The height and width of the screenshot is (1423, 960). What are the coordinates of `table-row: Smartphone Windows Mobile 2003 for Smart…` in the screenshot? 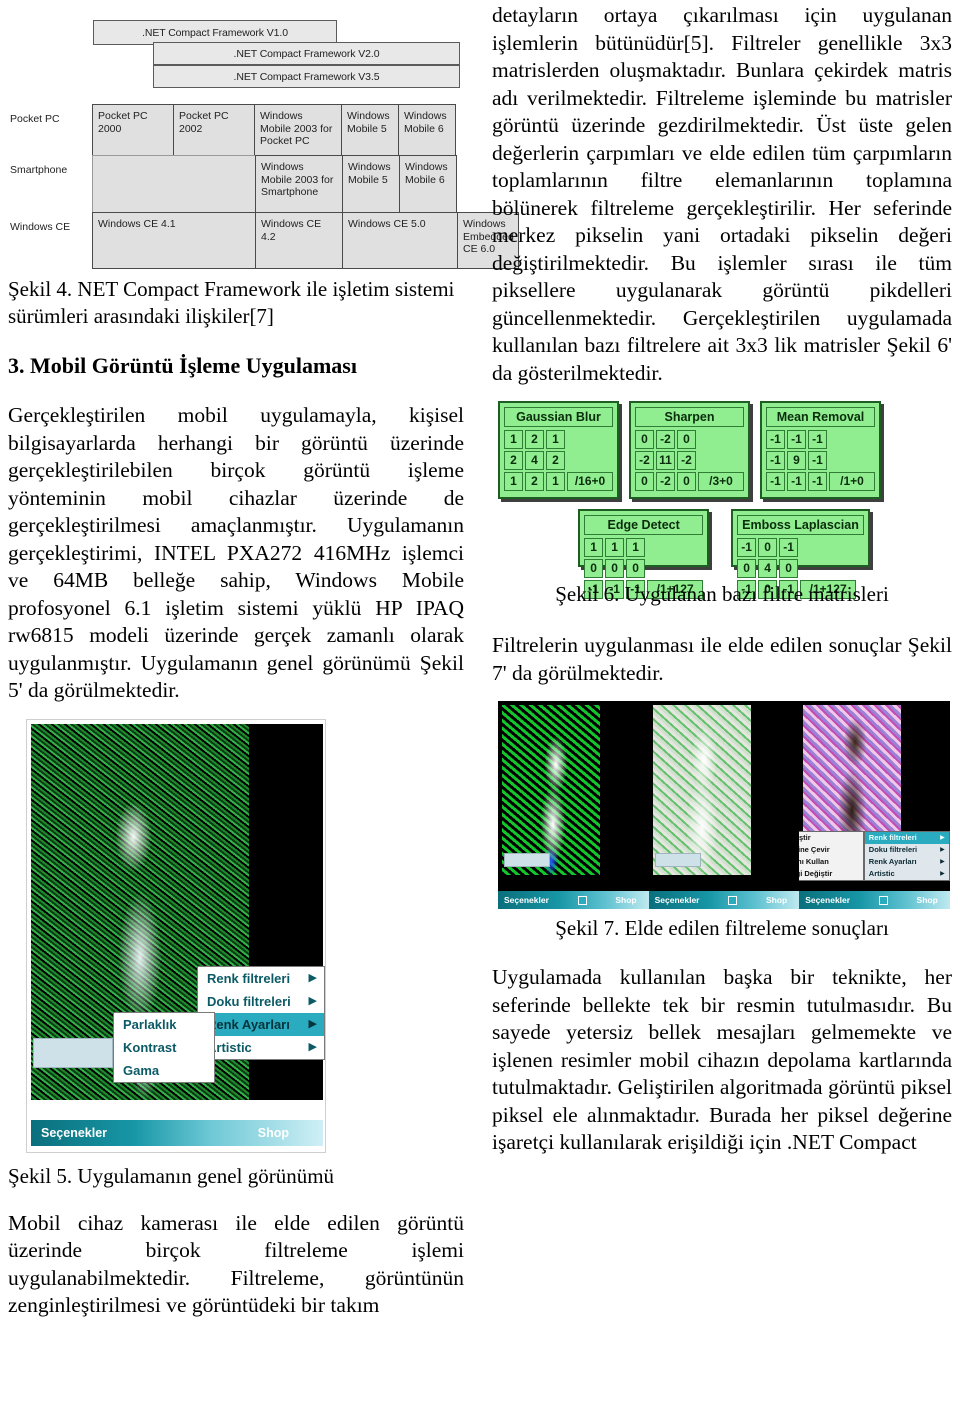 It's located at (234, 184).